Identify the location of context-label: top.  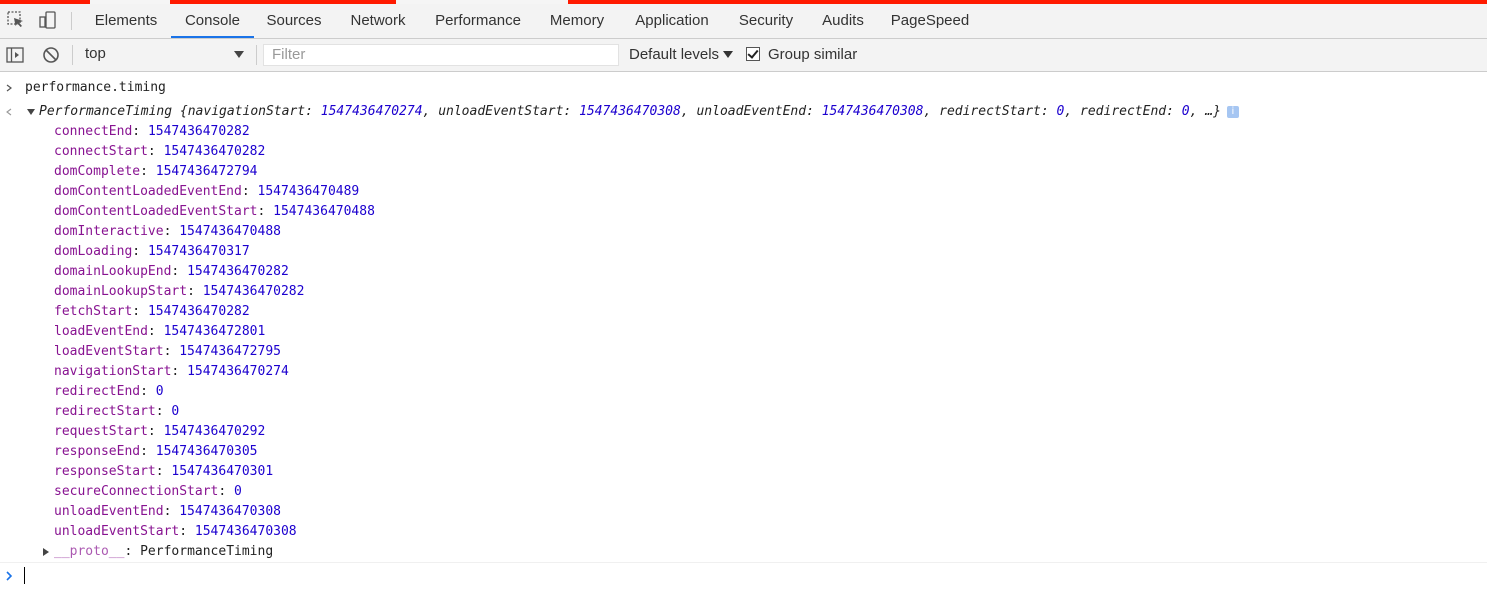
(95, 53).